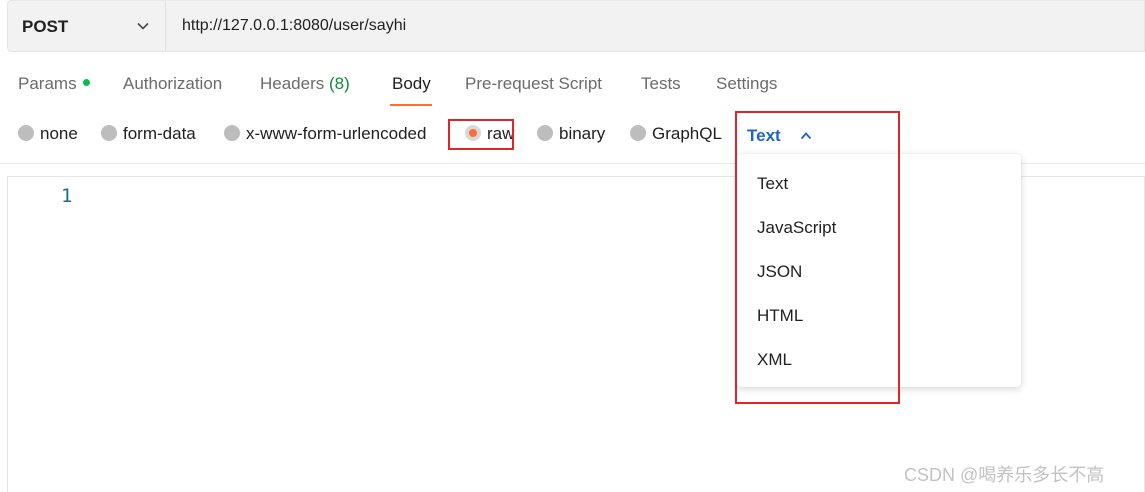 The width and height of the screenshot is (1145, 492). What do you see at coordinates (47, 83) in the screenshot?
I see `tab-params-label: Params` at bounding box center [47, 83].